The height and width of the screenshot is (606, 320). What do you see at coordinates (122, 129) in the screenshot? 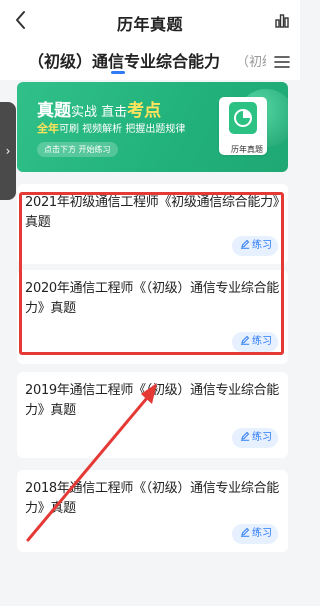
I see `banner-sub-b: 可刷 视频解析 把握出题规律` at bounding box center [122, 129].